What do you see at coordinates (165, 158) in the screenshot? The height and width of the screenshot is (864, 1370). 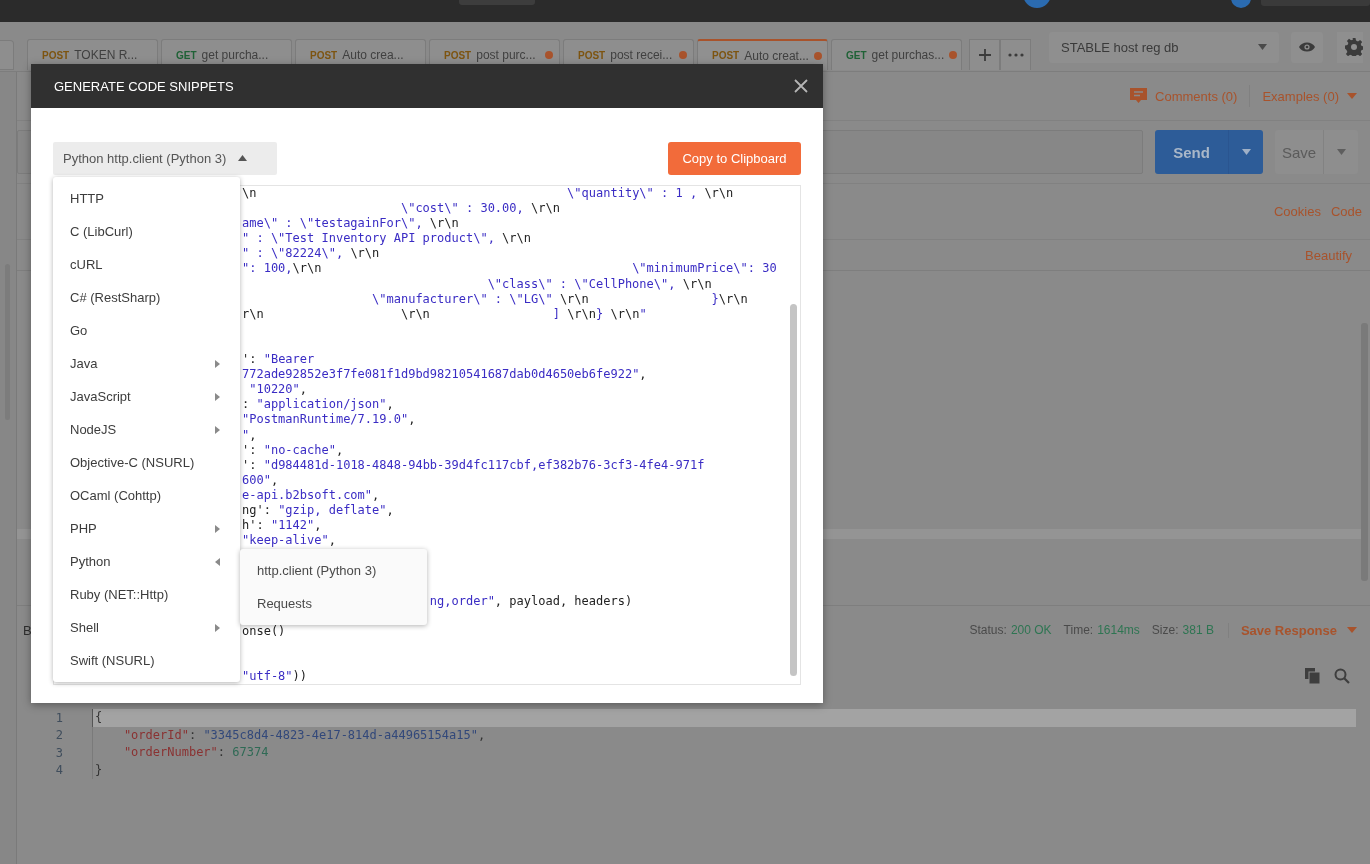 I see `language-dropdown: Python http.client (Python 3)` at bounding box center [165, 158].